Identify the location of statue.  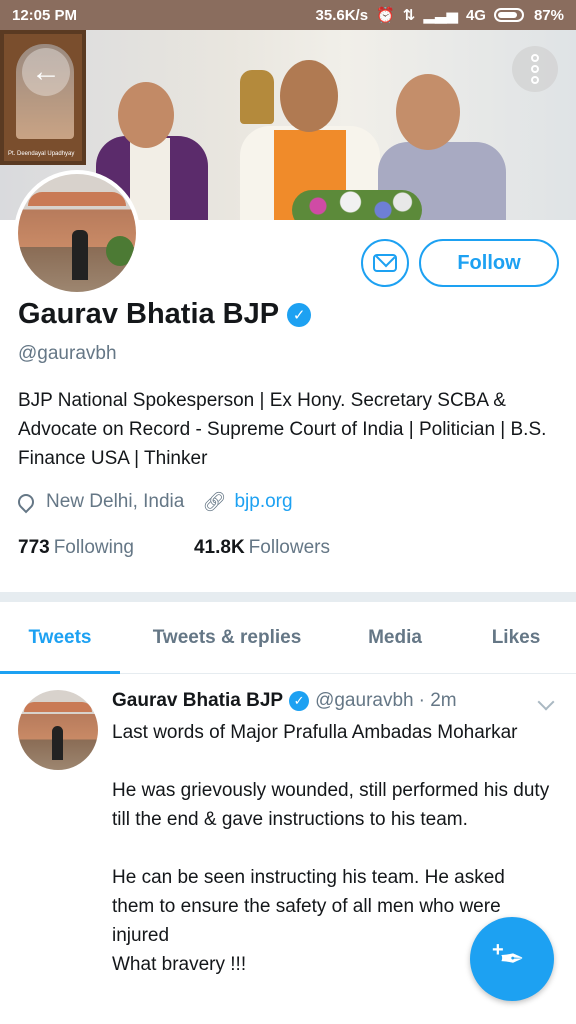
(257, 97).